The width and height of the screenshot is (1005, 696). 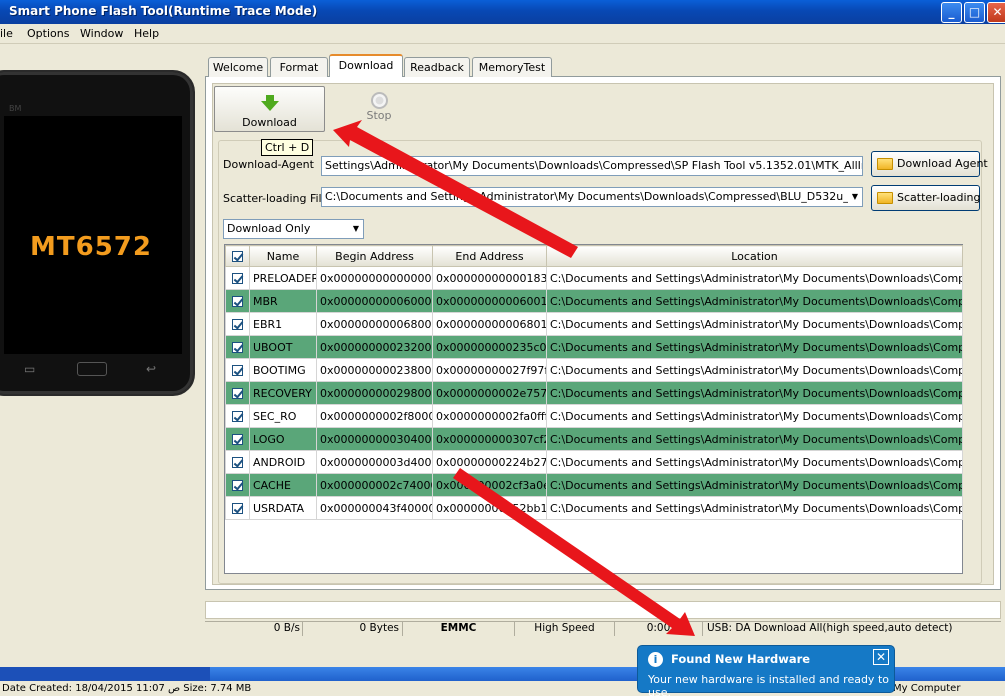 What do you see at coordinates (238, 67) in the screenshot?
I see `tab-welcome: Welcome` at bounding box center [238, 67].